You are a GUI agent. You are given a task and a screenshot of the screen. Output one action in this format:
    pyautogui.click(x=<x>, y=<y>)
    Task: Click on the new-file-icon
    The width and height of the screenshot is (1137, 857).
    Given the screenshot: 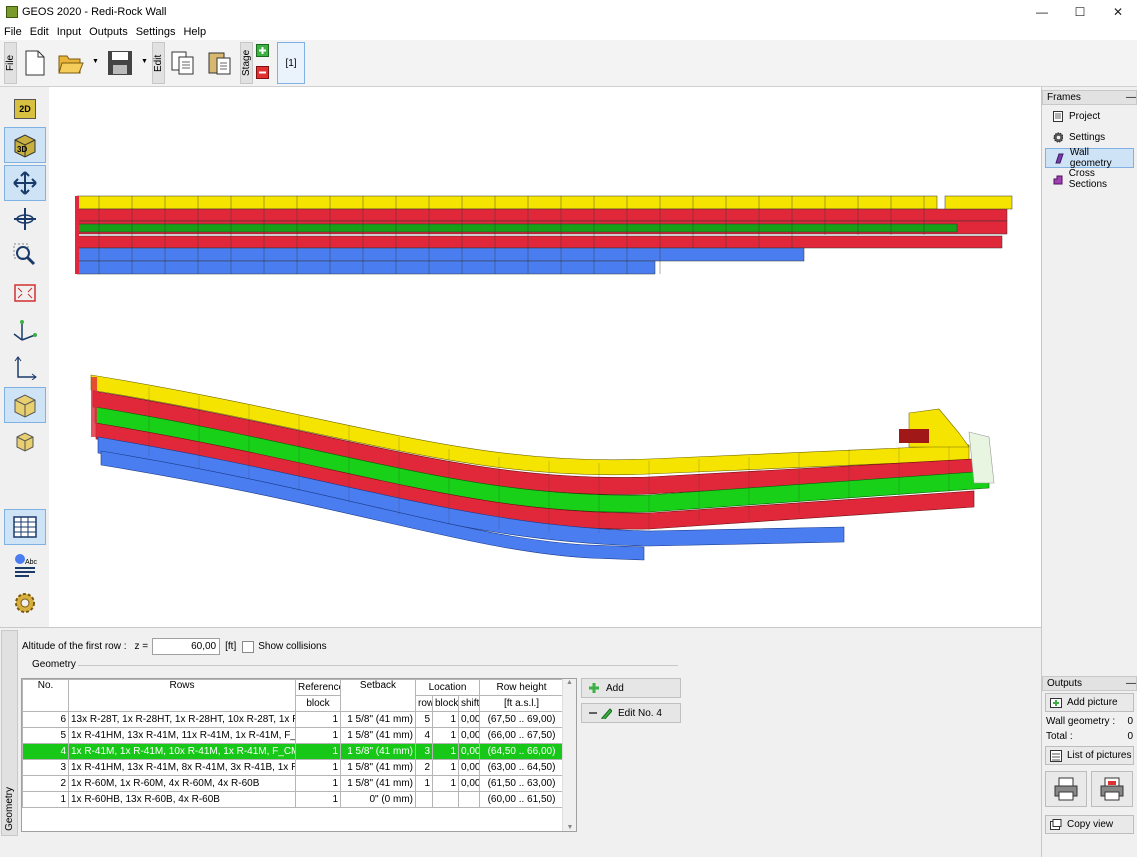 What is the action you would take?
    pyautogui.click(x=35, y=63)
    